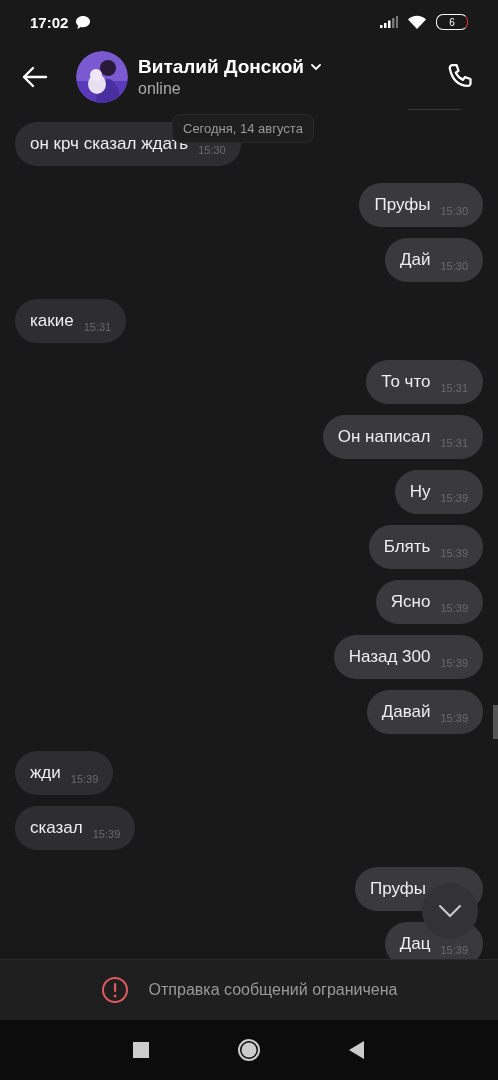  Describe the element at coordinates (420, 491) in the screenshot. I see `message-text: Ну` at that location.